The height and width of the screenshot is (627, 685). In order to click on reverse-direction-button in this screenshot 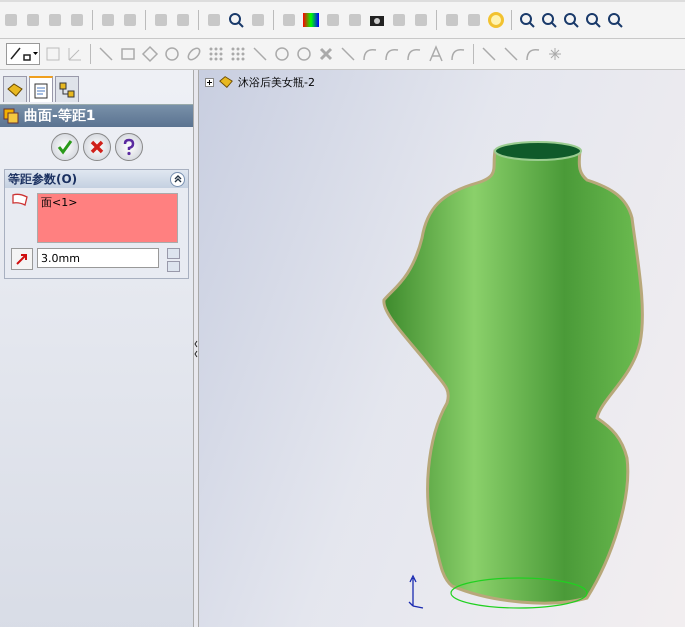, I will do `click(22, 259)`.